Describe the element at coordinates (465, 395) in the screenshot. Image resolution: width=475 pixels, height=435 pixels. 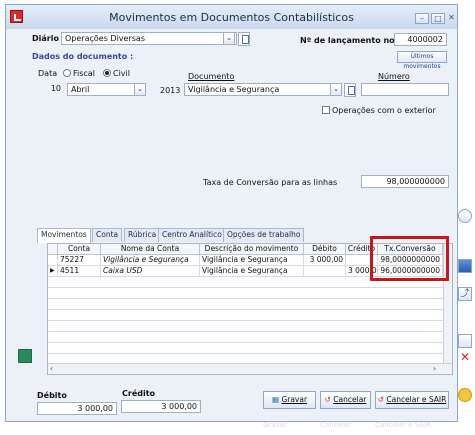
I see `exit-icon` at that location.